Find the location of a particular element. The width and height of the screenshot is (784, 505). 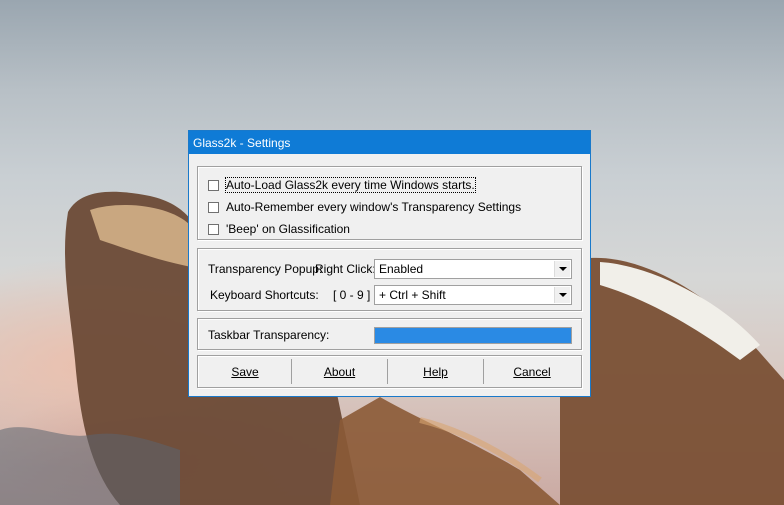

shortcuts-select-value: + Ctrl + Shift is located at coordinates (412, 295).